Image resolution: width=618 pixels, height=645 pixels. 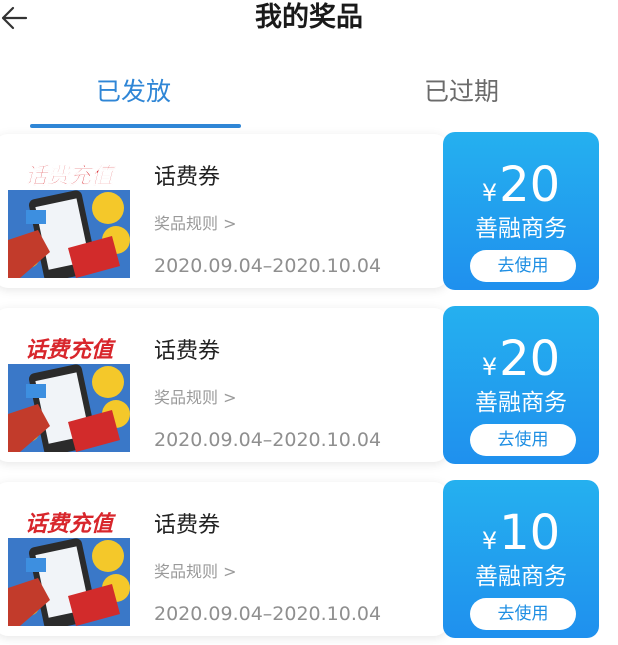 I want to click on coupon-value-panel: ¥10 善融商务 去使用, so click(x=521, y=559).